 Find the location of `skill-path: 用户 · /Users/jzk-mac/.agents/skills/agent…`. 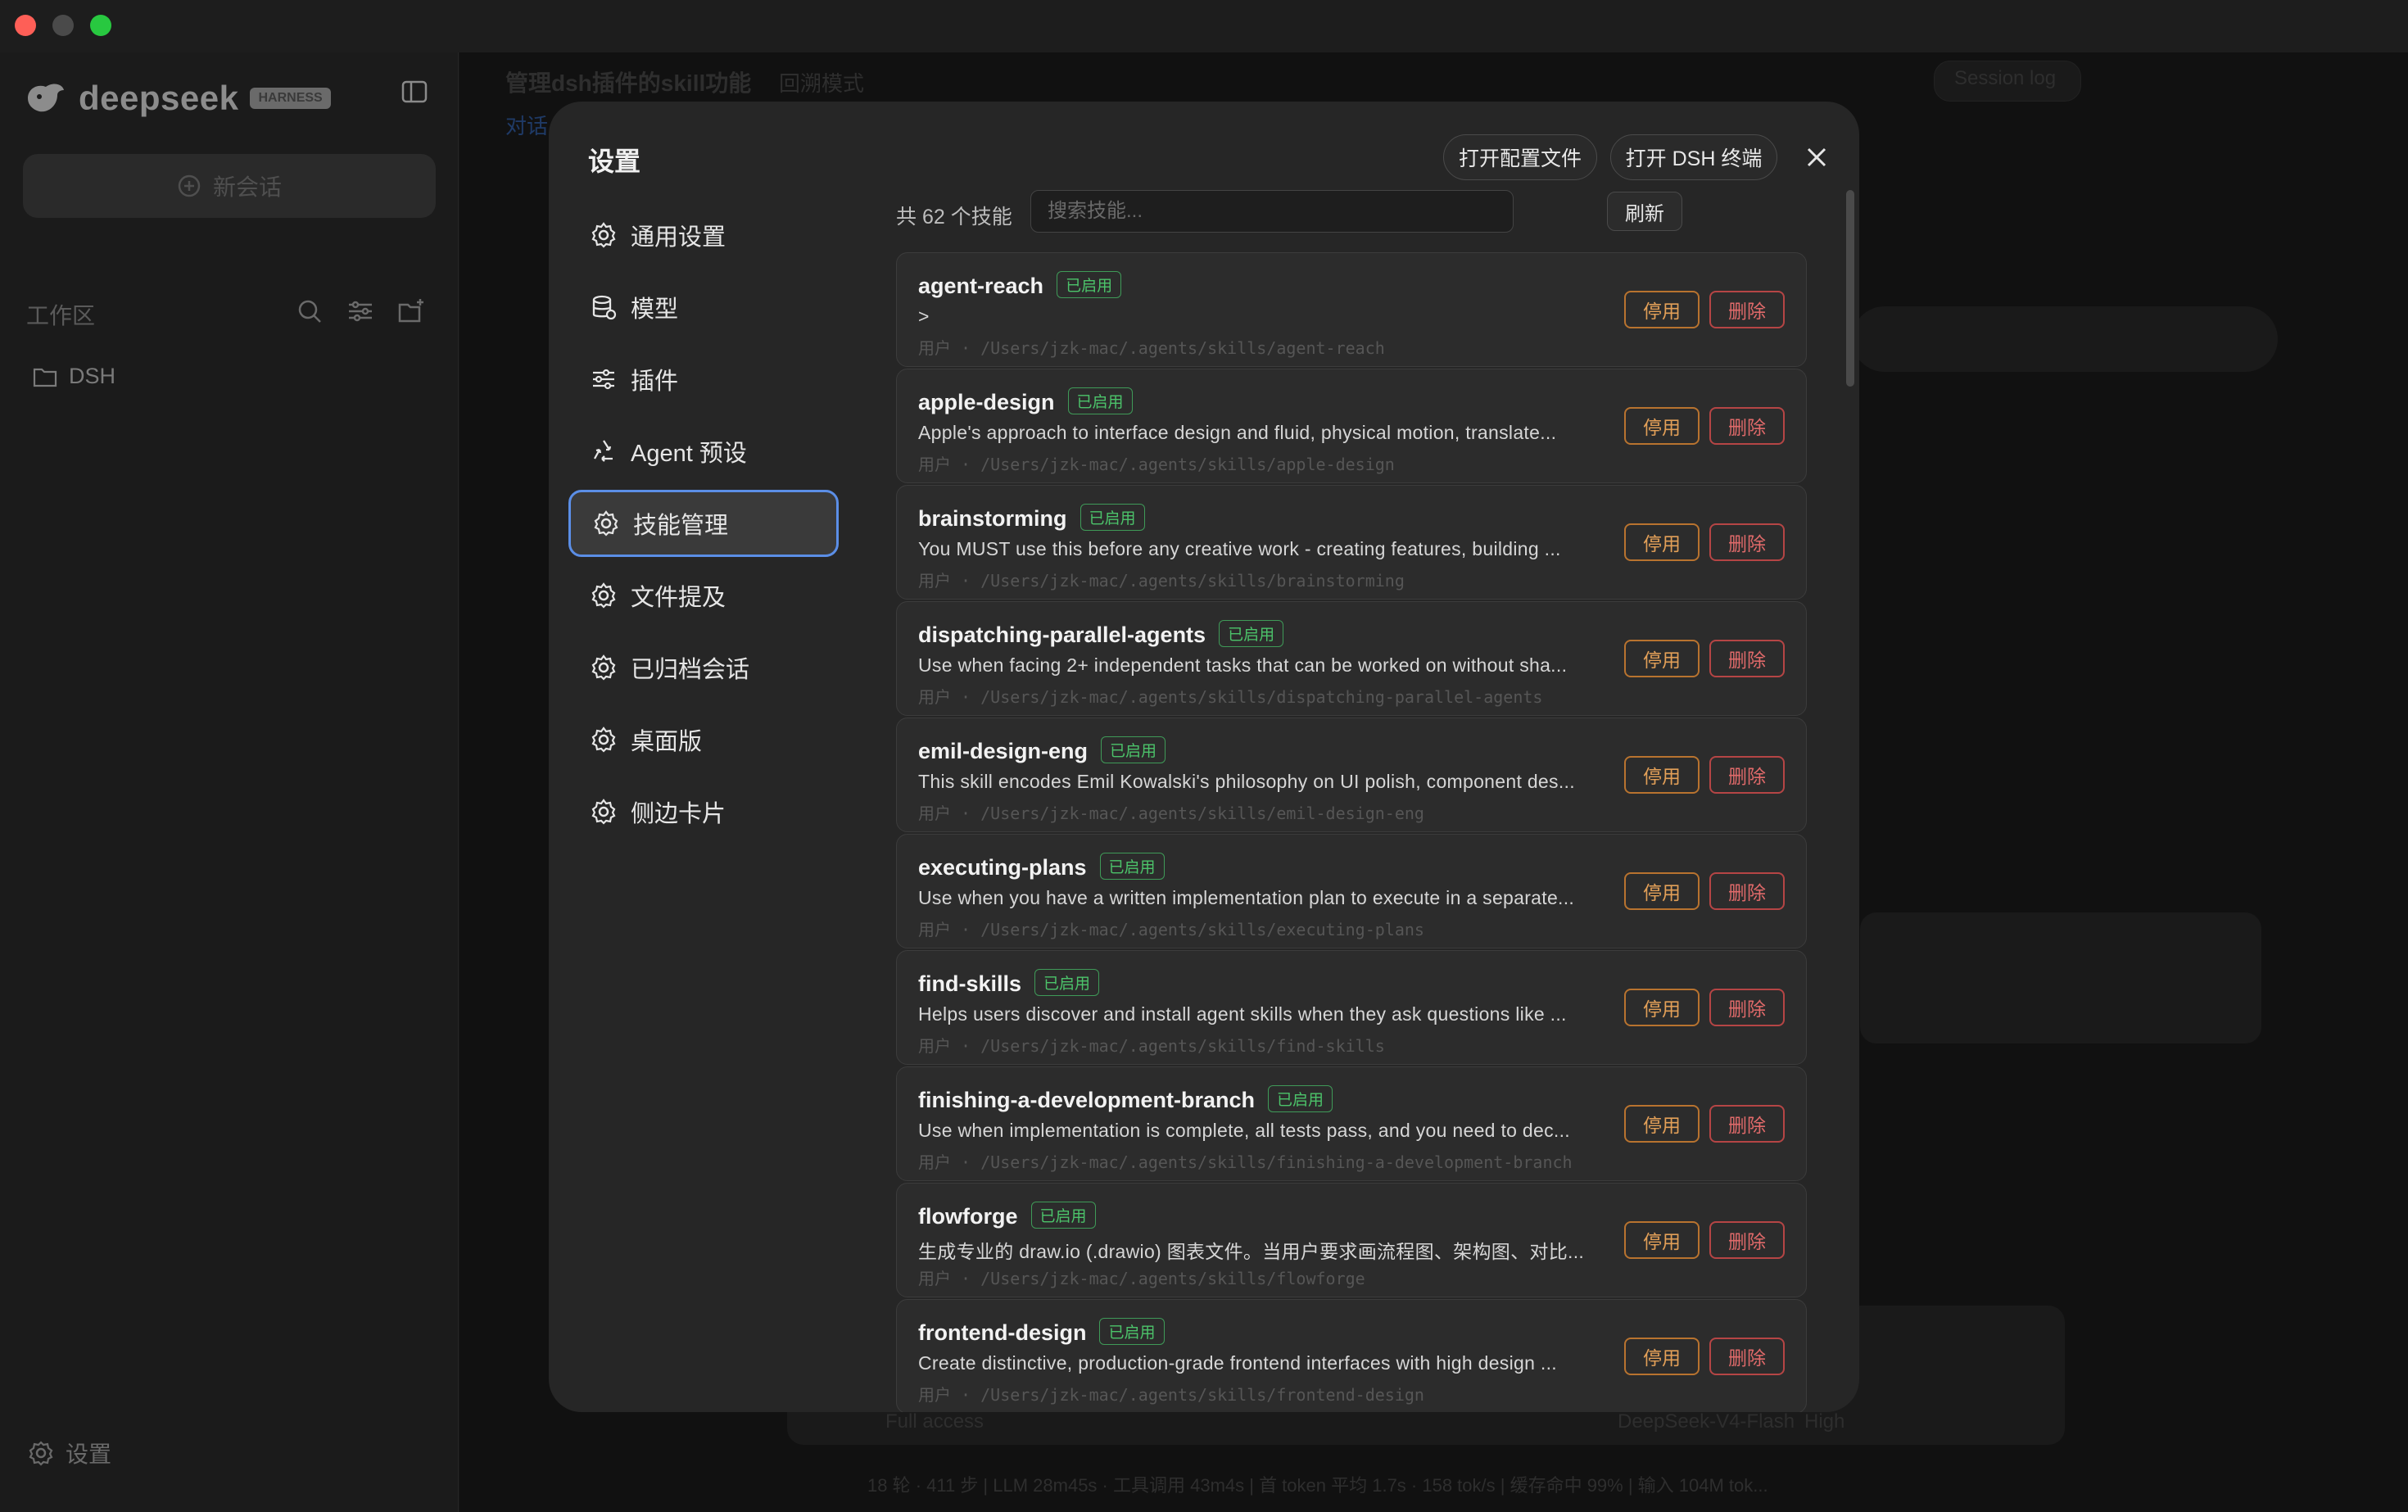

skill-path: 用户 · /Users/jzk-mac/.agents/skills/agent… is located at coordinates (1151, 348).